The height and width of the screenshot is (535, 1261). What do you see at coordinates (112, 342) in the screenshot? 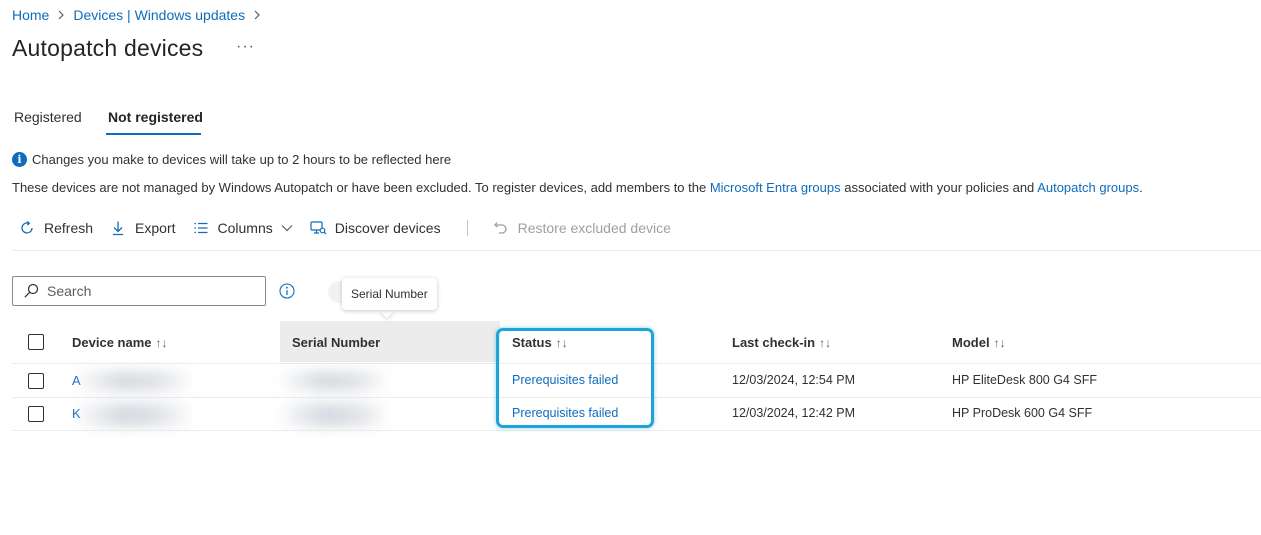
I see `device-name-header-label: Device name` at bounding box center [112, 342].